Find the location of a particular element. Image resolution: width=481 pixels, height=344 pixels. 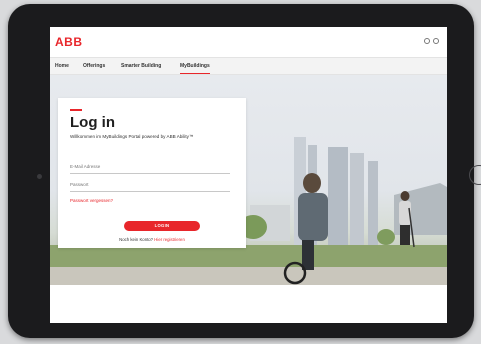

globe-icon is located at coordinates (436, 41).